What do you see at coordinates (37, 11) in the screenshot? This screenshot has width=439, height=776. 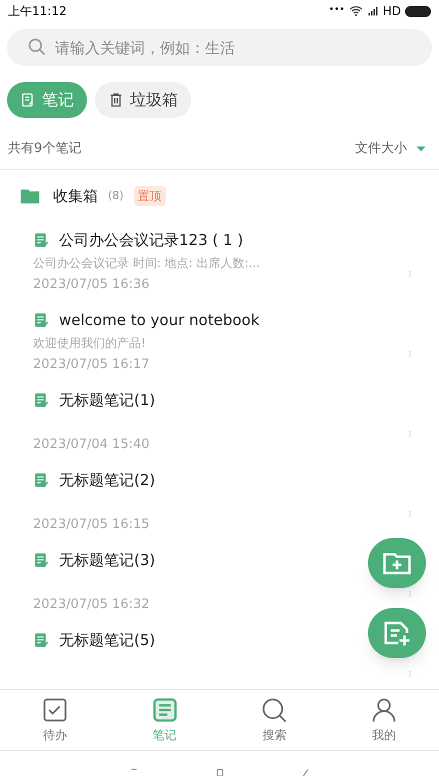 I see `status-time: 上午11:12` at bounding box center [37, 11].